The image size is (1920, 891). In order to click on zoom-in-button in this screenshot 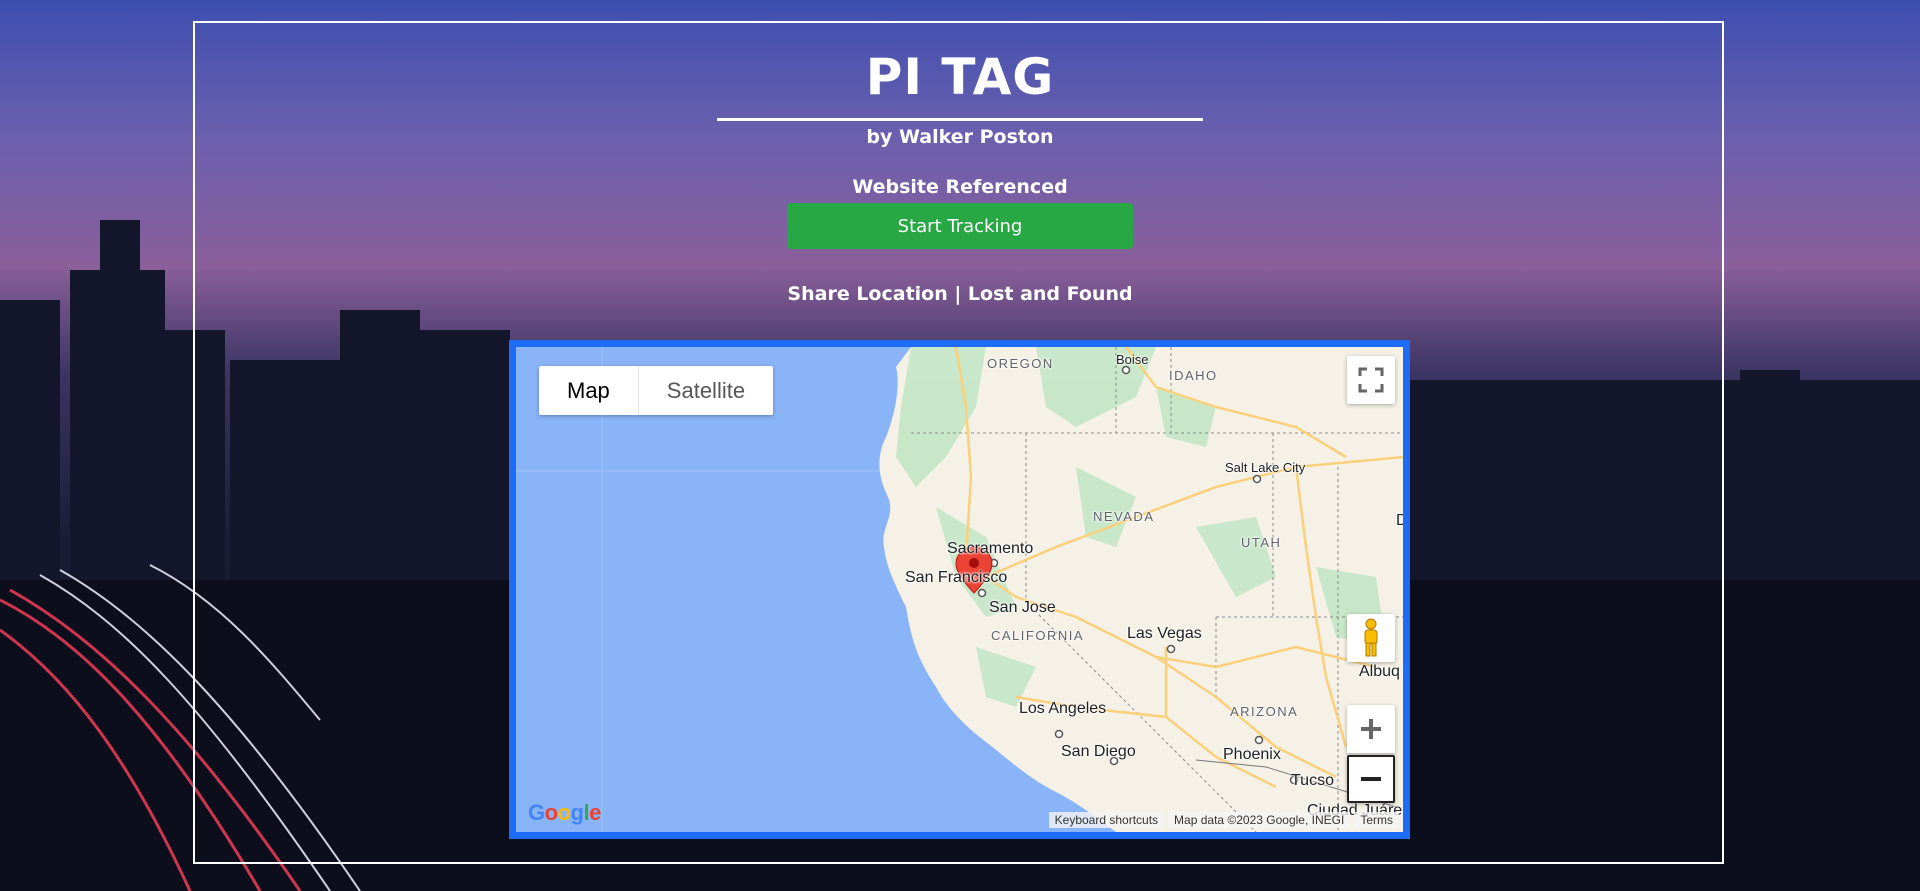, I will do `click(1371, 729)`.